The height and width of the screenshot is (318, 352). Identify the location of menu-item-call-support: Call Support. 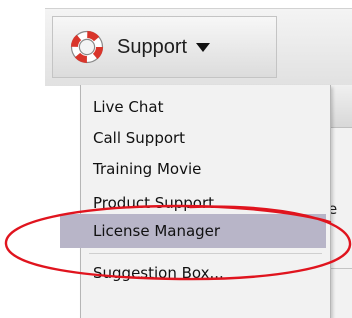
(206, 138).